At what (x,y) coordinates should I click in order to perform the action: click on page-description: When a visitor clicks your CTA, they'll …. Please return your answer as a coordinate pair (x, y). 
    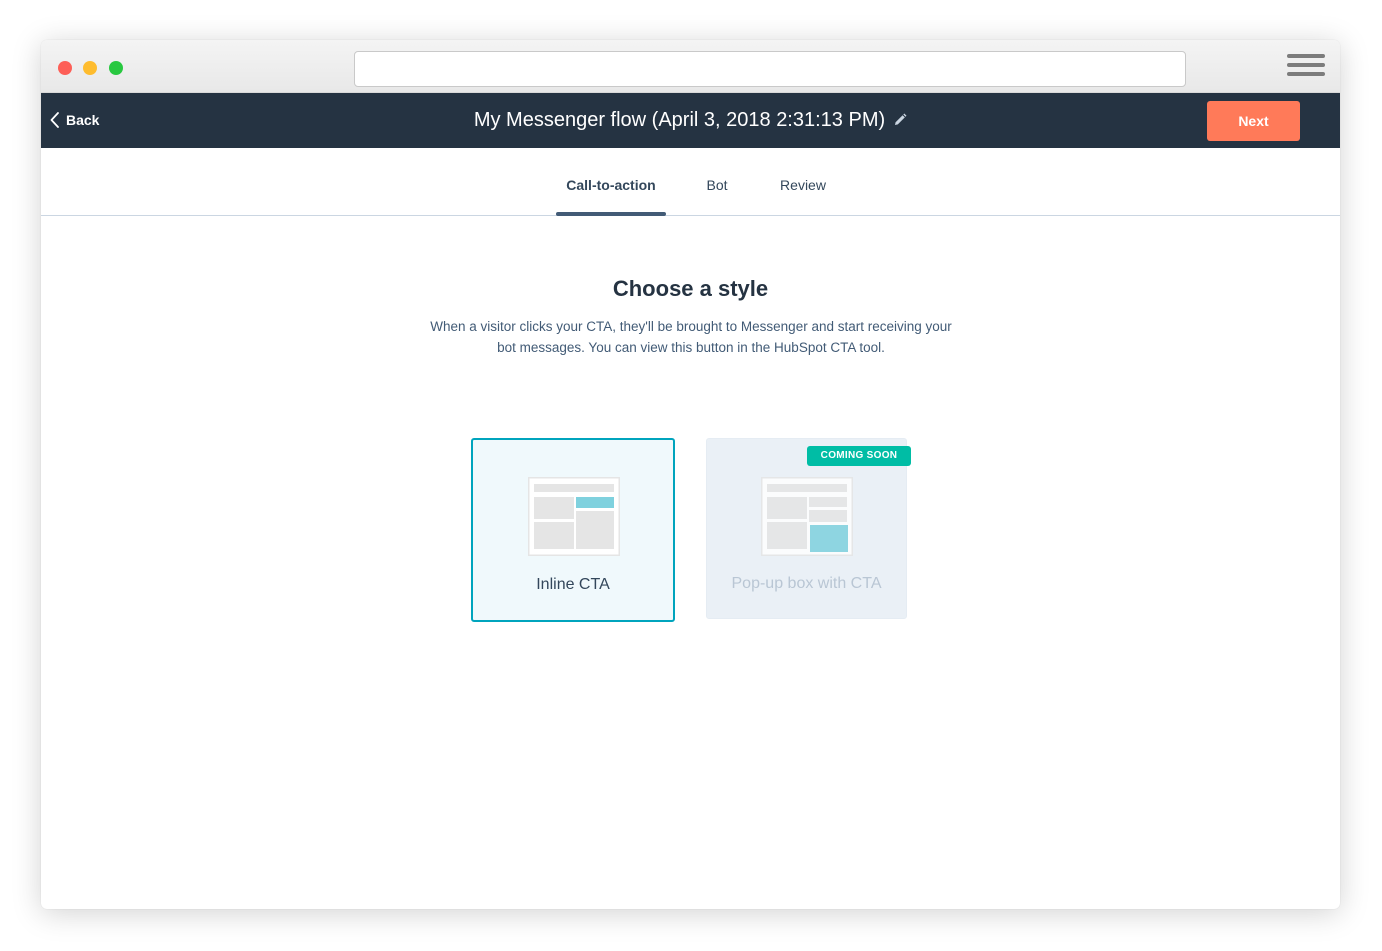
    Looking at the image, I should click on (691, 337).